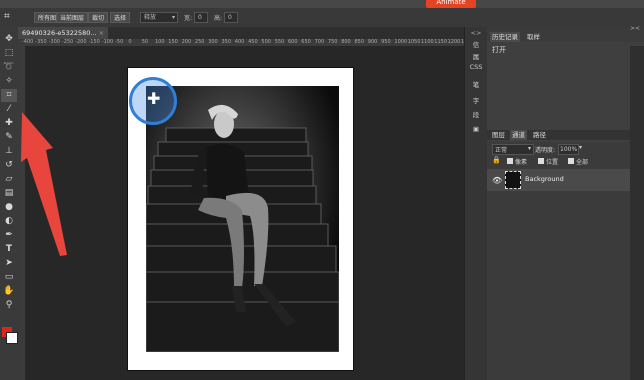  What do you see at coordinates (476, 100) in the screenshot?
I see `character-panel-icon: 字` at bounding box center [476, 100].